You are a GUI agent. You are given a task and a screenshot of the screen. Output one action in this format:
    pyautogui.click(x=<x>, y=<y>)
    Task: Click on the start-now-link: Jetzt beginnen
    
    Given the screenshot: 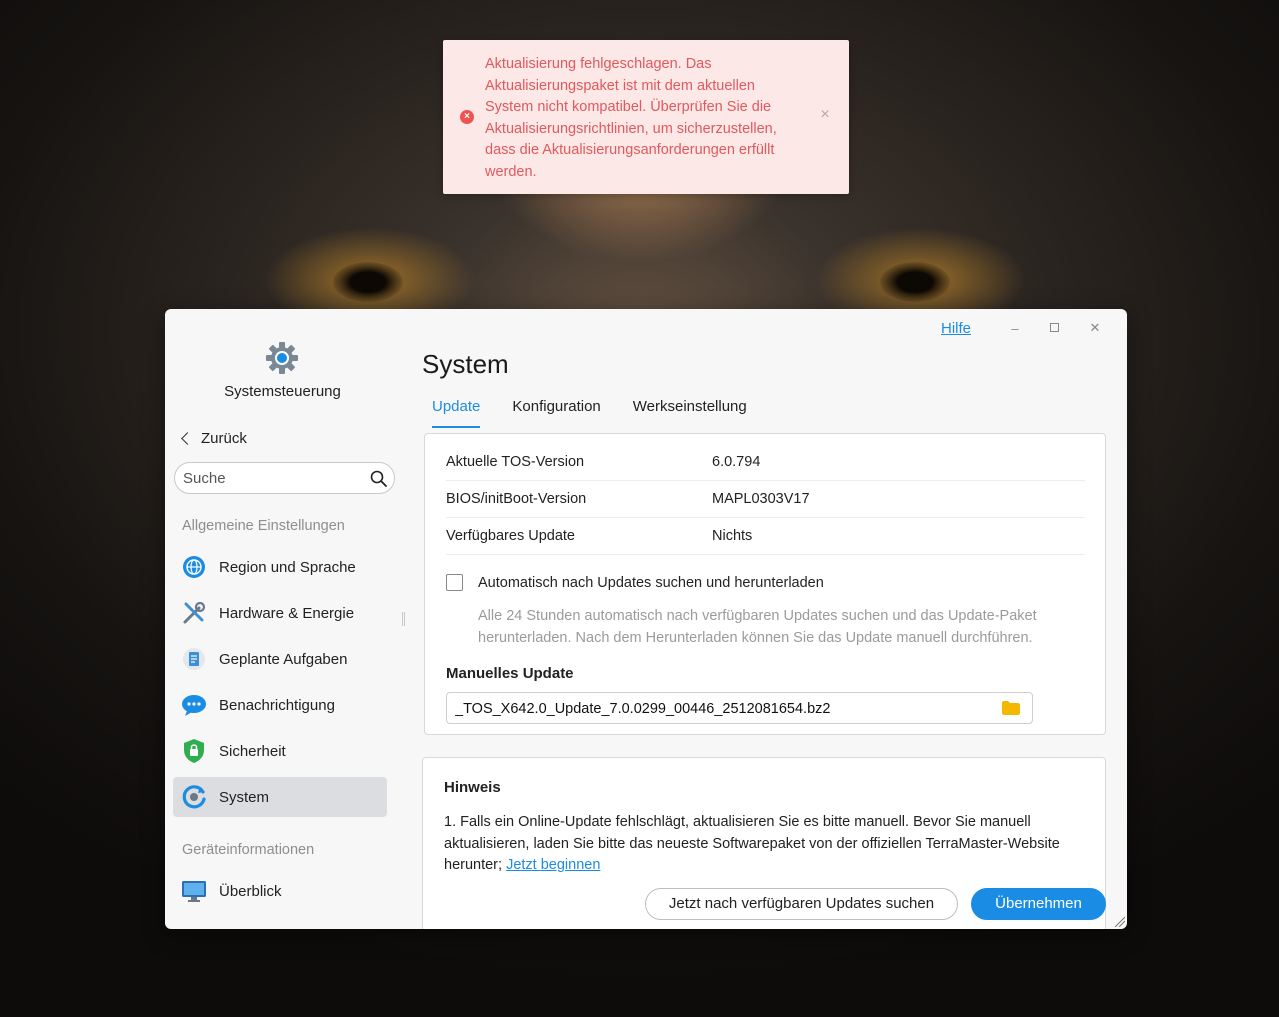 What is the action you would take?
    pyautogui.click(x=553, y=865)
    